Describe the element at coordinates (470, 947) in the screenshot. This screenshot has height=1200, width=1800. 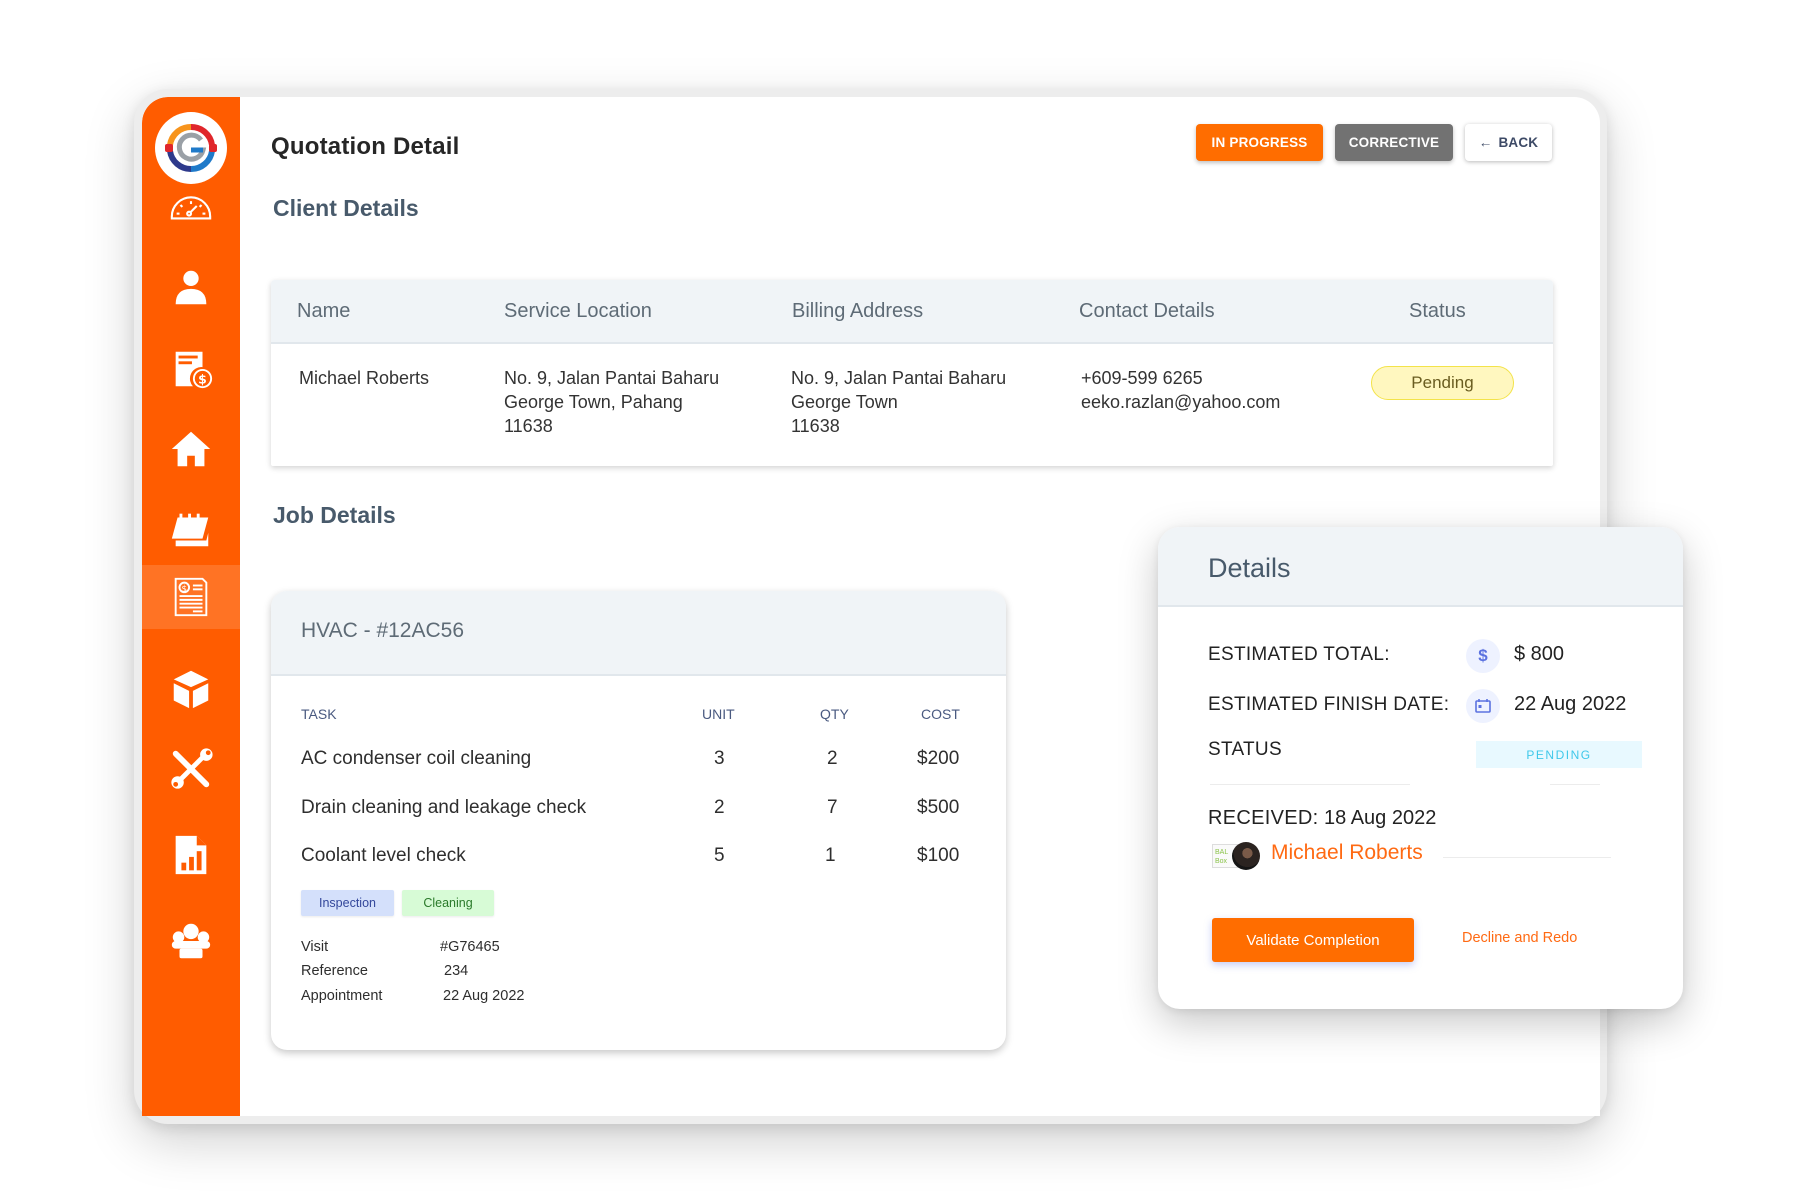
I see `visit-value: #G76465` at that location.